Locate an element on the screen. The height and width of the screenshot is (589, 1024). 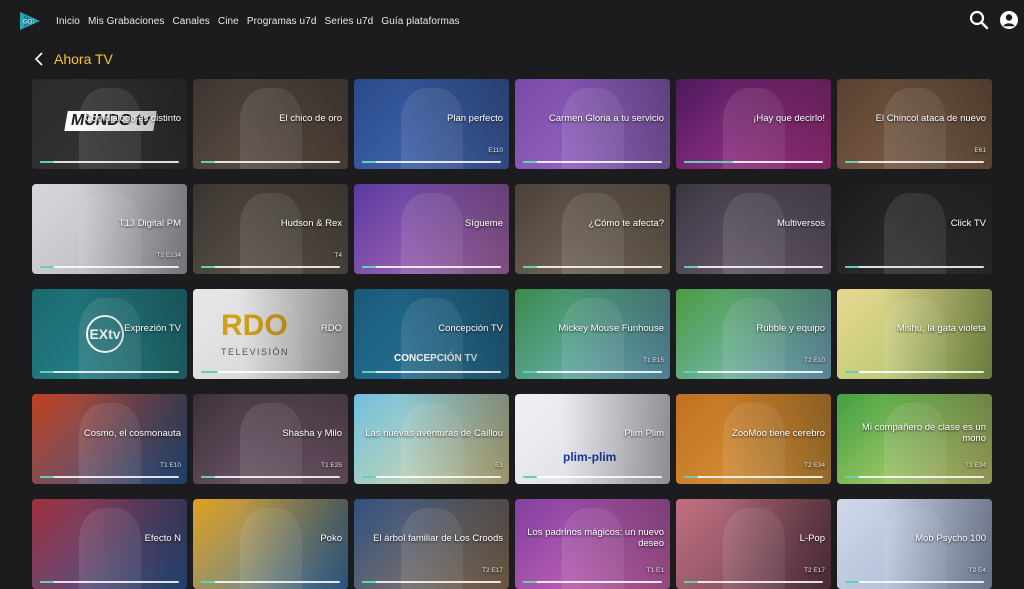
nav-item-mis-grabaciones: Mis Grabaciones is located at coordinates (126, 21).